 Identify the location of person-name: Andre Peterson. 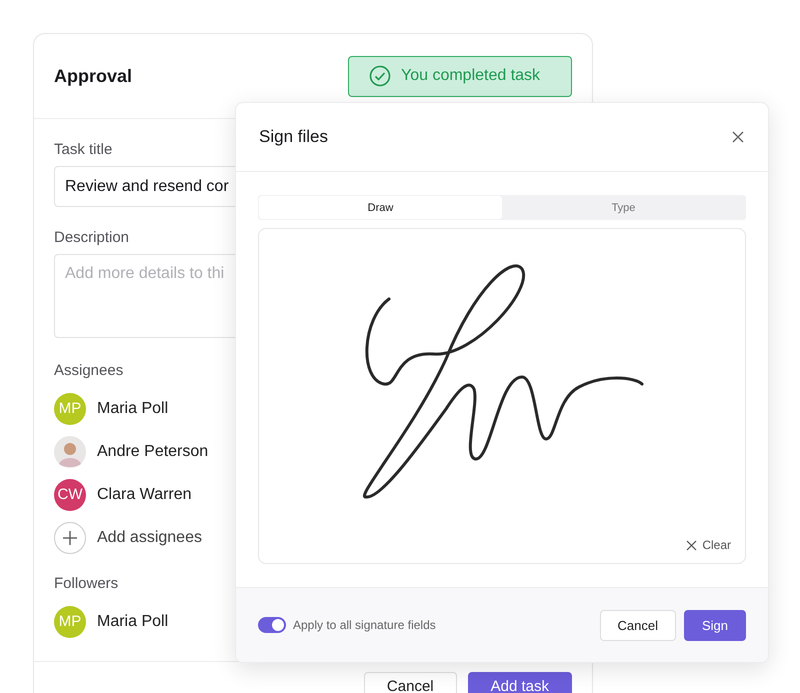
(152, 451).